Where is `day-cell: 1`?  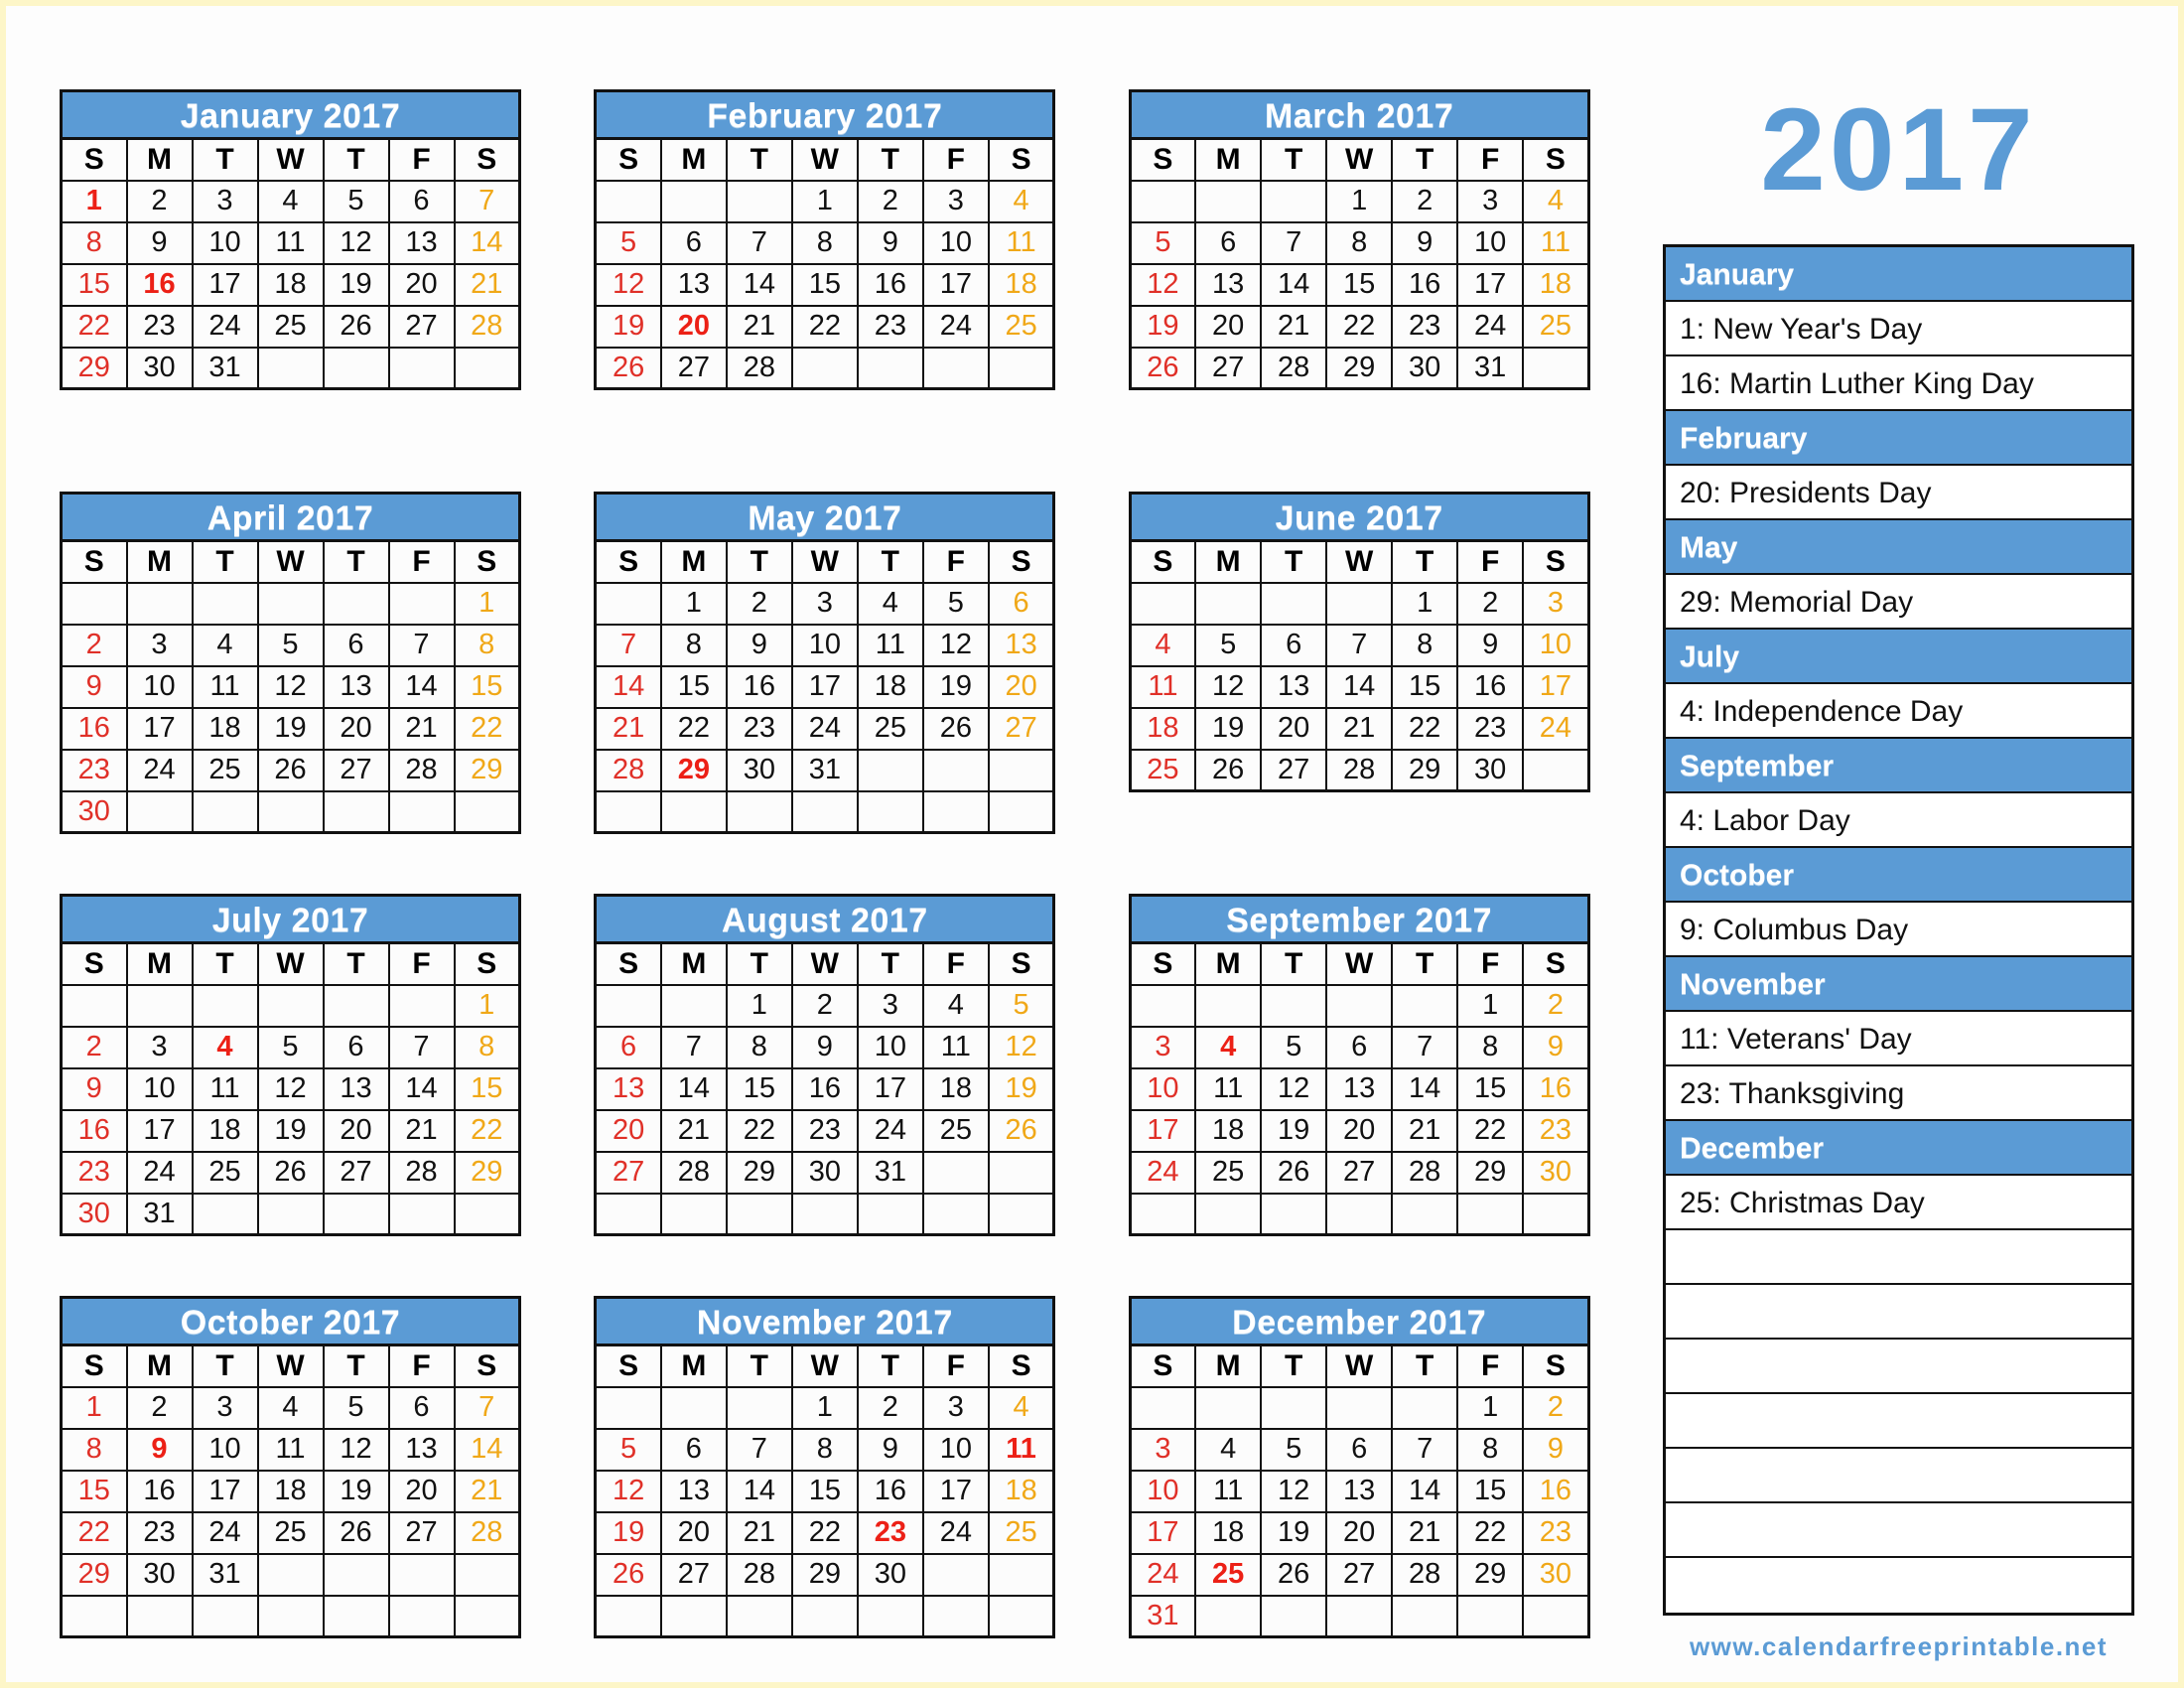
day-cell: 1 is located at coordinates (759, 1005).